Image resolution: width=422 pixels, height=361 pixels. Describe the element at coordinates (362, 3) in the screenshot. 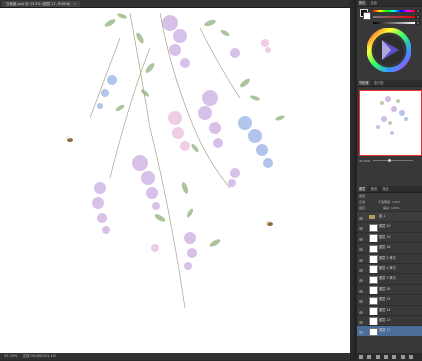

I see `tab-color: 颜色` at that location.